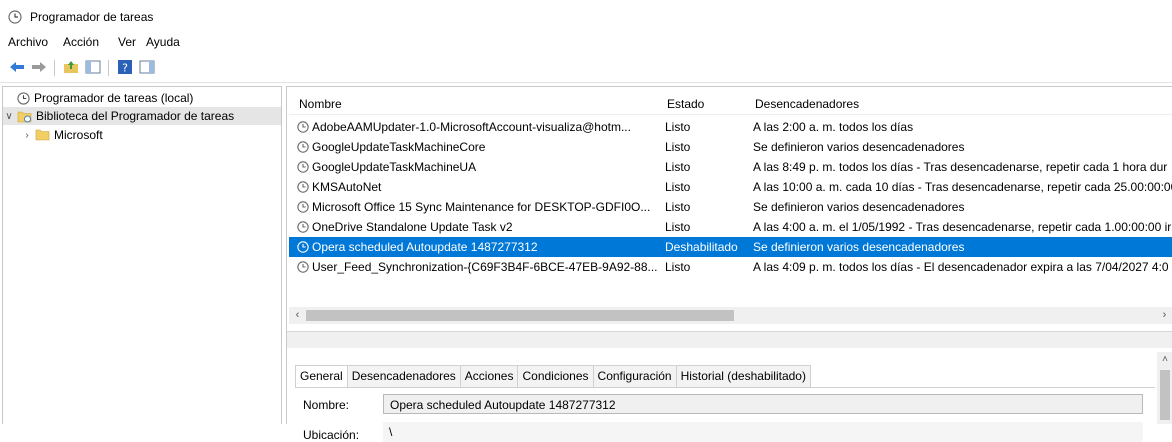 The image size is (1172, 442). Describe the element at coordinates (701, 247) in the screenshot. I see `task-state: Deshabilitado` at that location.